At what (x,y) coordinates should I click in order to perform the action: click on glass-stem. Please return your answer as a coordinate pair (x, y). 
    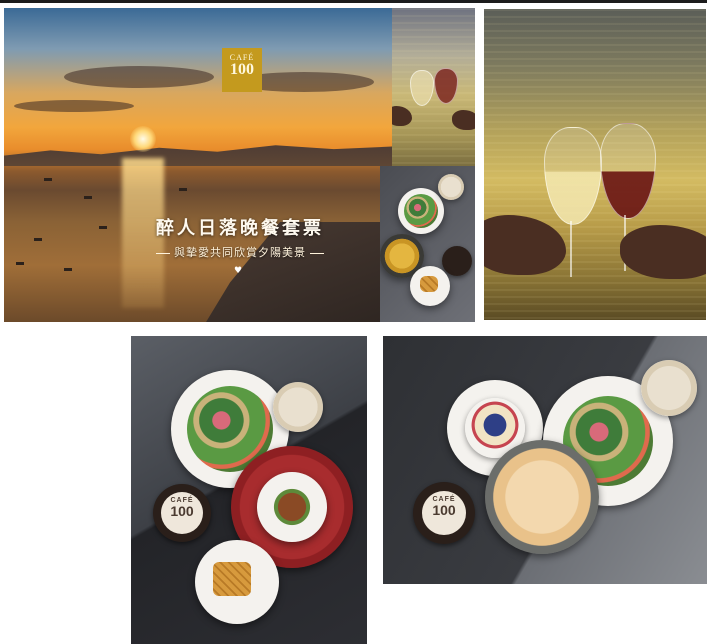
    Looking at the image, I should click on (571, 249).